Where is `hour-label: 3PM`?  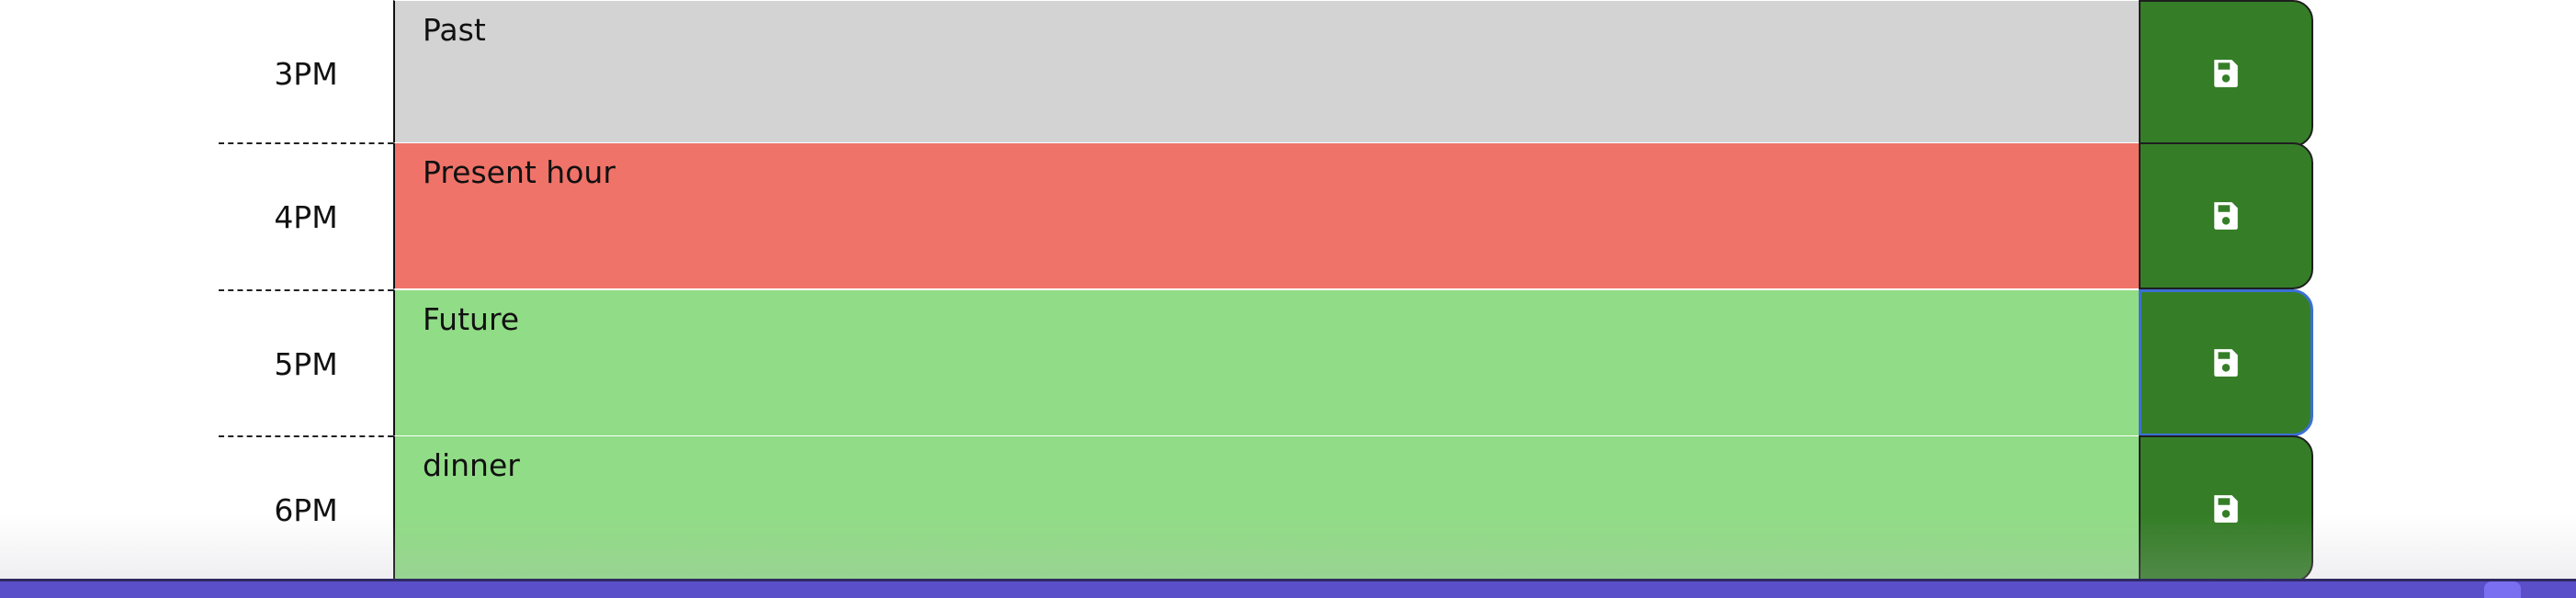 hour-label: 3PM is located at coordinates (306, 73).